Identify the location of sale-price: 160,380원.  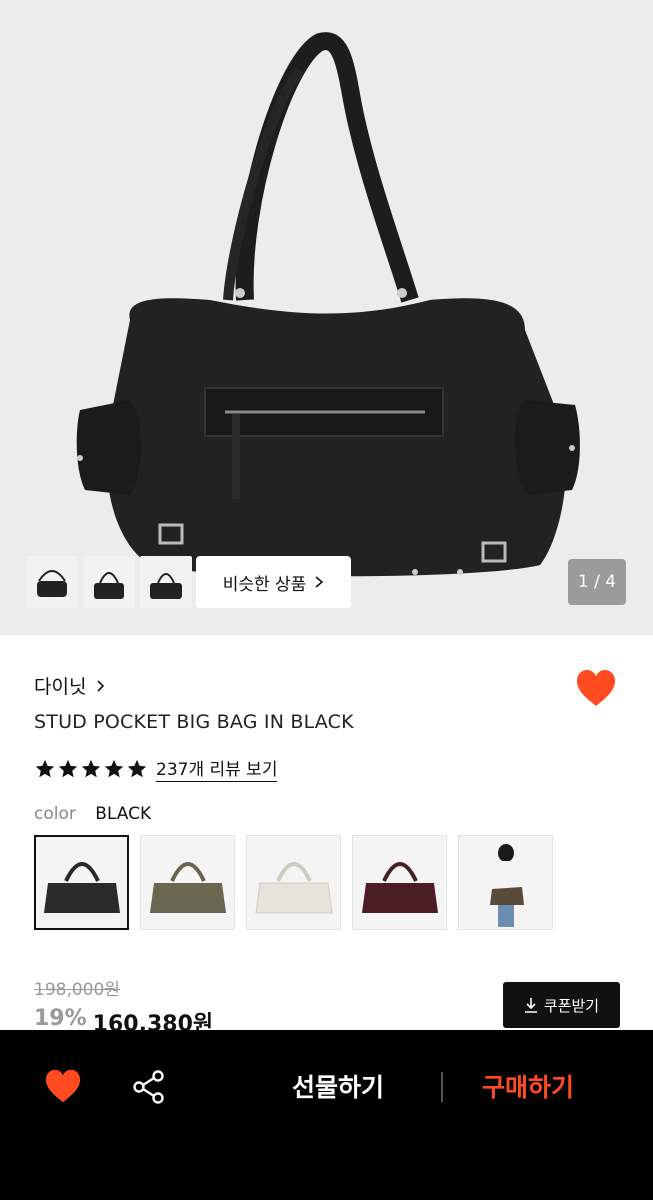
(153, 1021).